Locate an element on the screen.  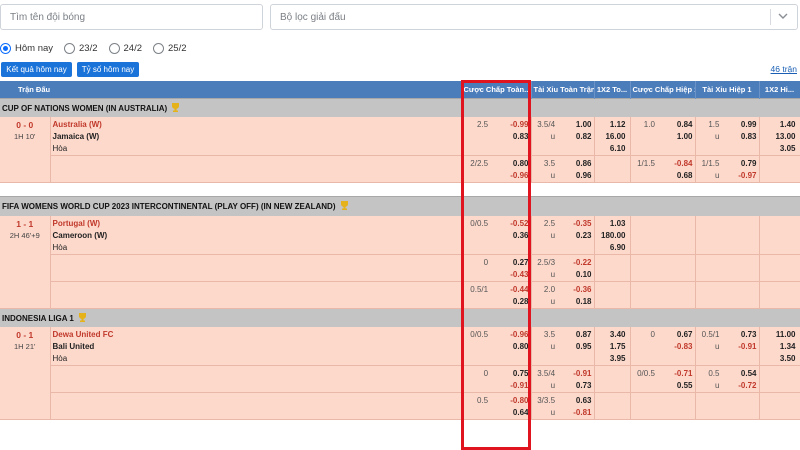
date-option-today: Hôm nay is located at coordinates (26, 48).